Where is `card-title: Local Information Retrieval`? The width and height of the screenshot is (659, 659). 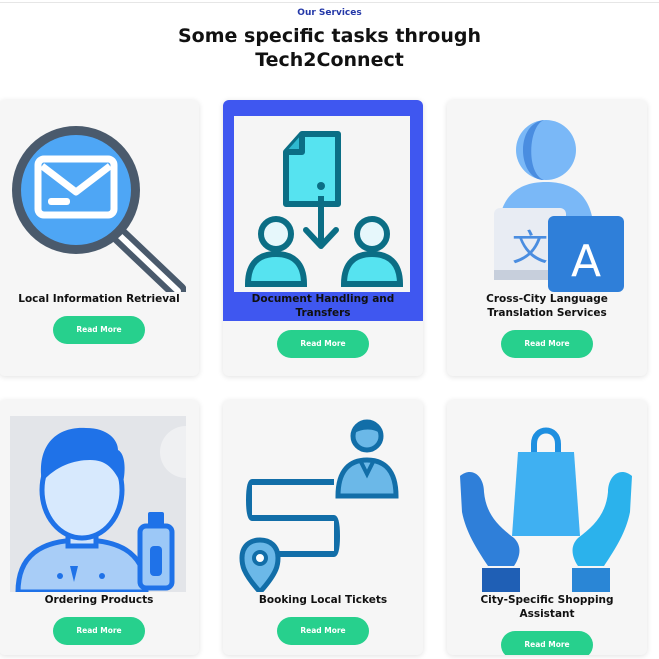
card-title: Local Information Retrieval is located at coordinates (99, 299).